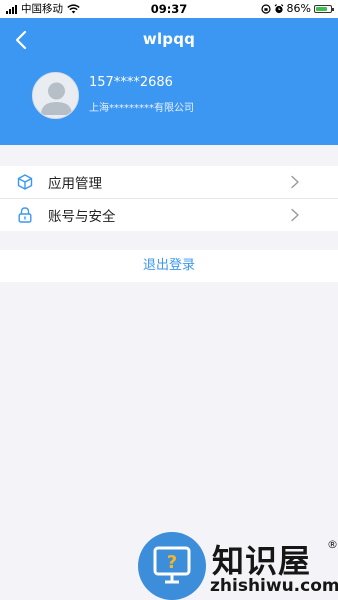 The width and height of the screenshot is (338, 600). What do you see at coordinates (131, 82) in the screenshot?
I see `user-phone: 157****2686` at bounding box center [131, 82].